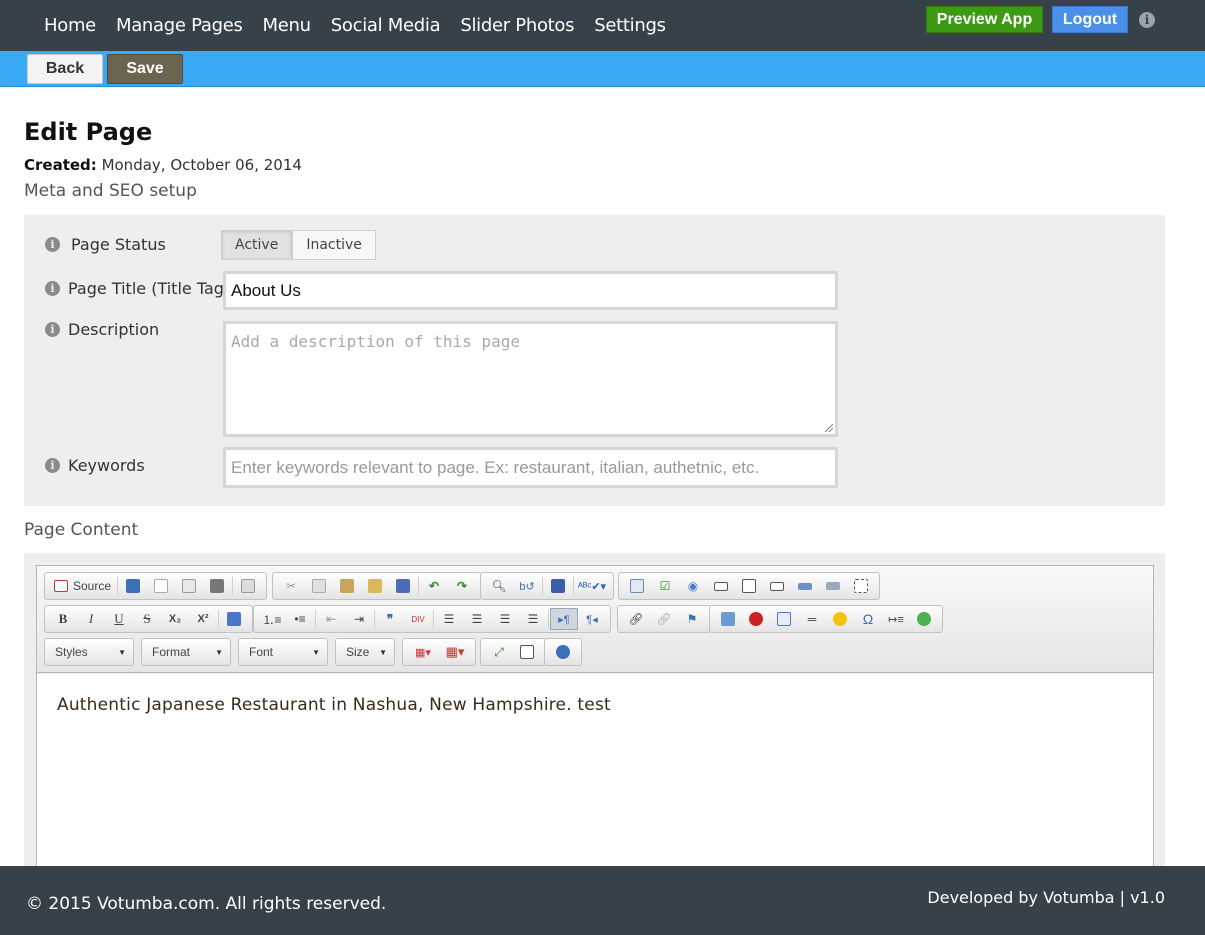 The height and width of the screenshot is (935, 1205). What do you see at coordinates (65, 69) in the screenshot?
I see `back-button: Back` at bounding box center [65, 69].